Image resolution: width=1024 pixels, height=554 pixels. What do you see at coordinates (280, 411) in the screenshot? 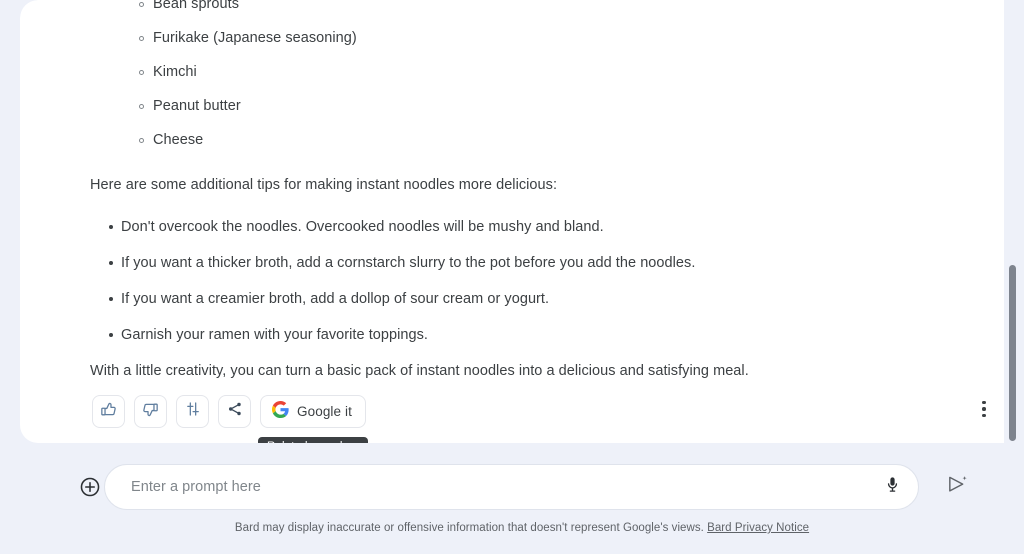
I see `google-logo-icon` at bounding box center [280, 411].